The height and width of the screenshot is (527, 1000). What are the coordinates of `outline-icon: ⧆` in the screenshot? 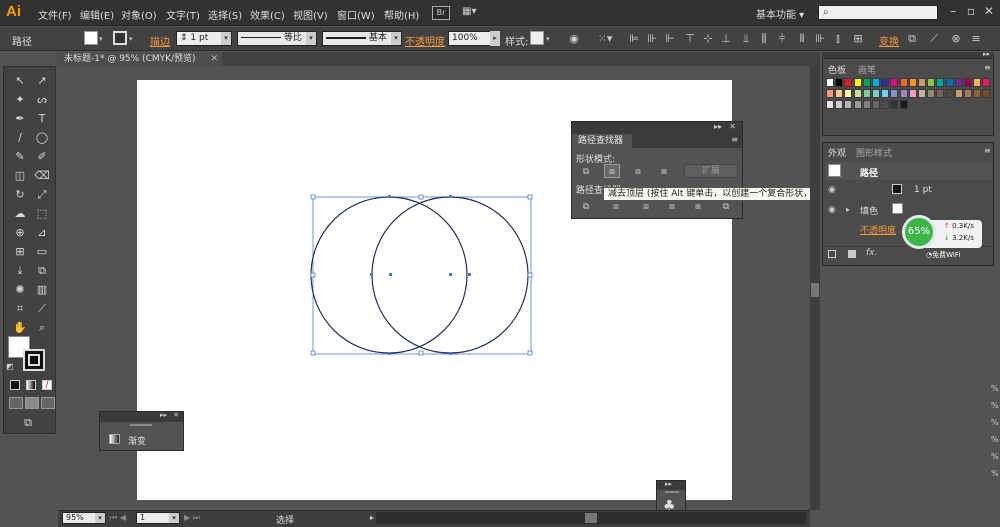 It's located at (698, 207).